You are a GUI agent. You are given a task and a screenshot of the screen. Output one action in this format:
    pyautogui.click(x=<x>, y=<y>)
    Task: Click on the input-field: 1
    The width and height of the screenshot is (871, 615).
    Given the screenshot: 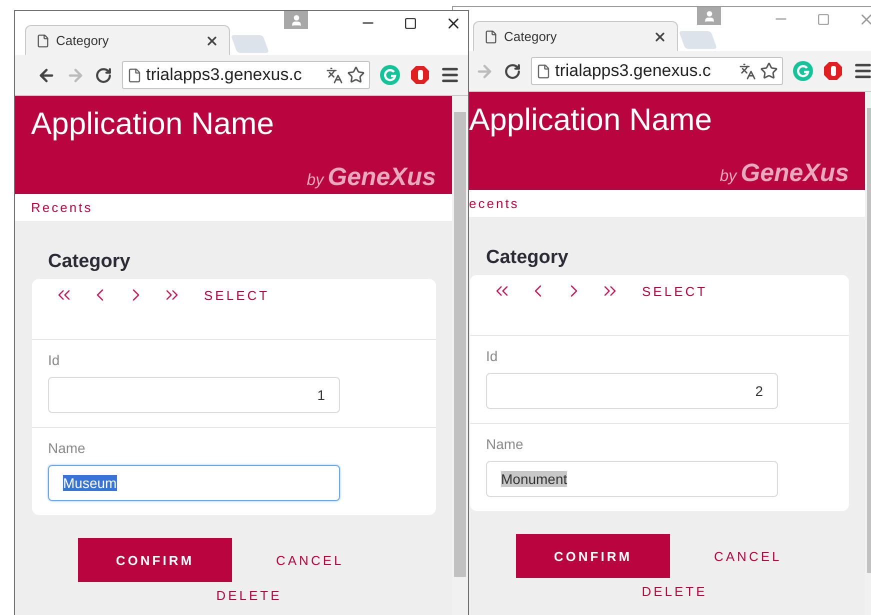 What is the action you would take?
    pyautogui.click(x=194, y=395)
    